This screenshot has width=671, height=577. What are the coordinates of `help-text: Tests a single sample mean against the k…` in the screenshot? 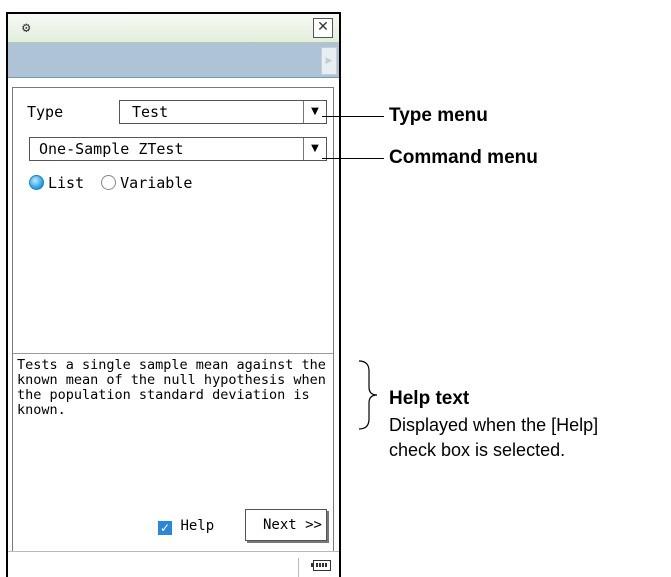 It's located at (171, 387).